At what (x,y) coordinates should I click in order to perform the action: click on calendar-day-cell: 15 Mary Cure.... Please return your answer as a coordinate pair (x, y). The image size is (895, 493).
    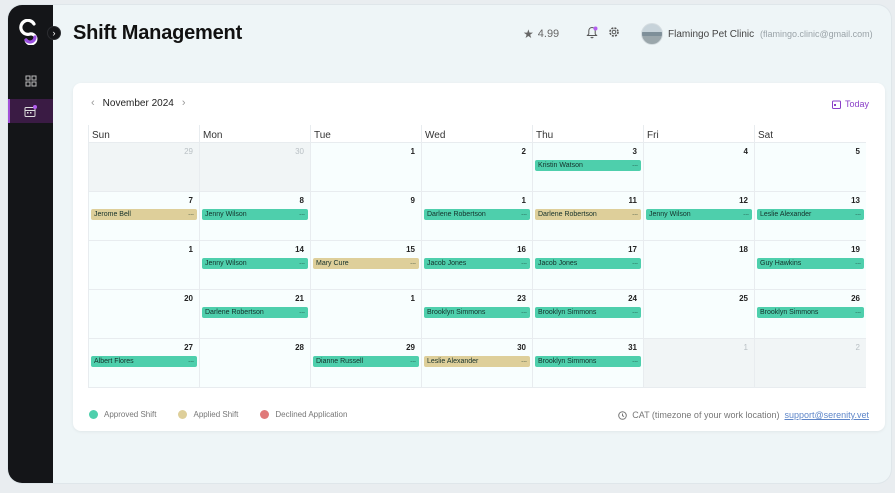
    Looking at the image, I should click on (365, 265).